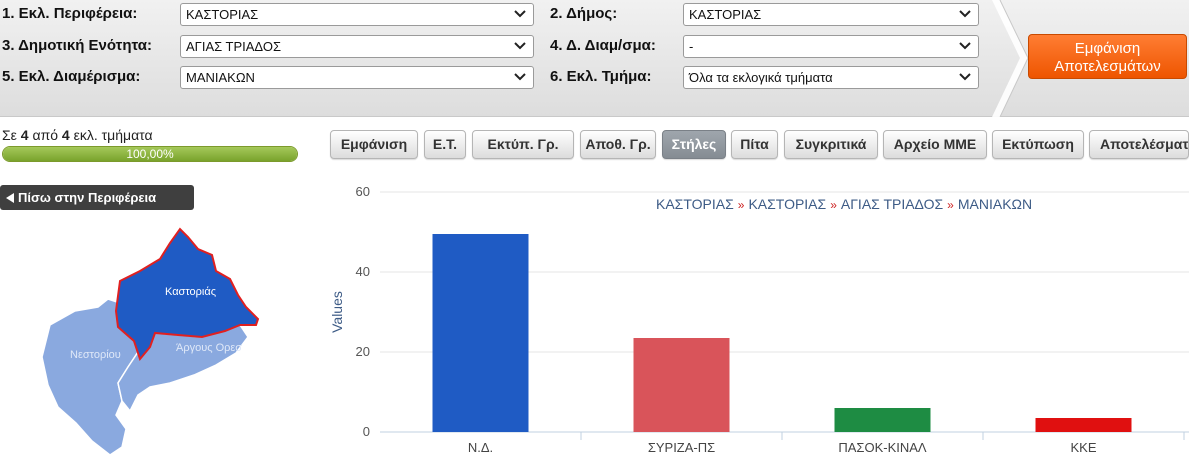  I want to click on polling-status: Σε 4 από 4 εκλ. τμήματα, so click(77, 135).